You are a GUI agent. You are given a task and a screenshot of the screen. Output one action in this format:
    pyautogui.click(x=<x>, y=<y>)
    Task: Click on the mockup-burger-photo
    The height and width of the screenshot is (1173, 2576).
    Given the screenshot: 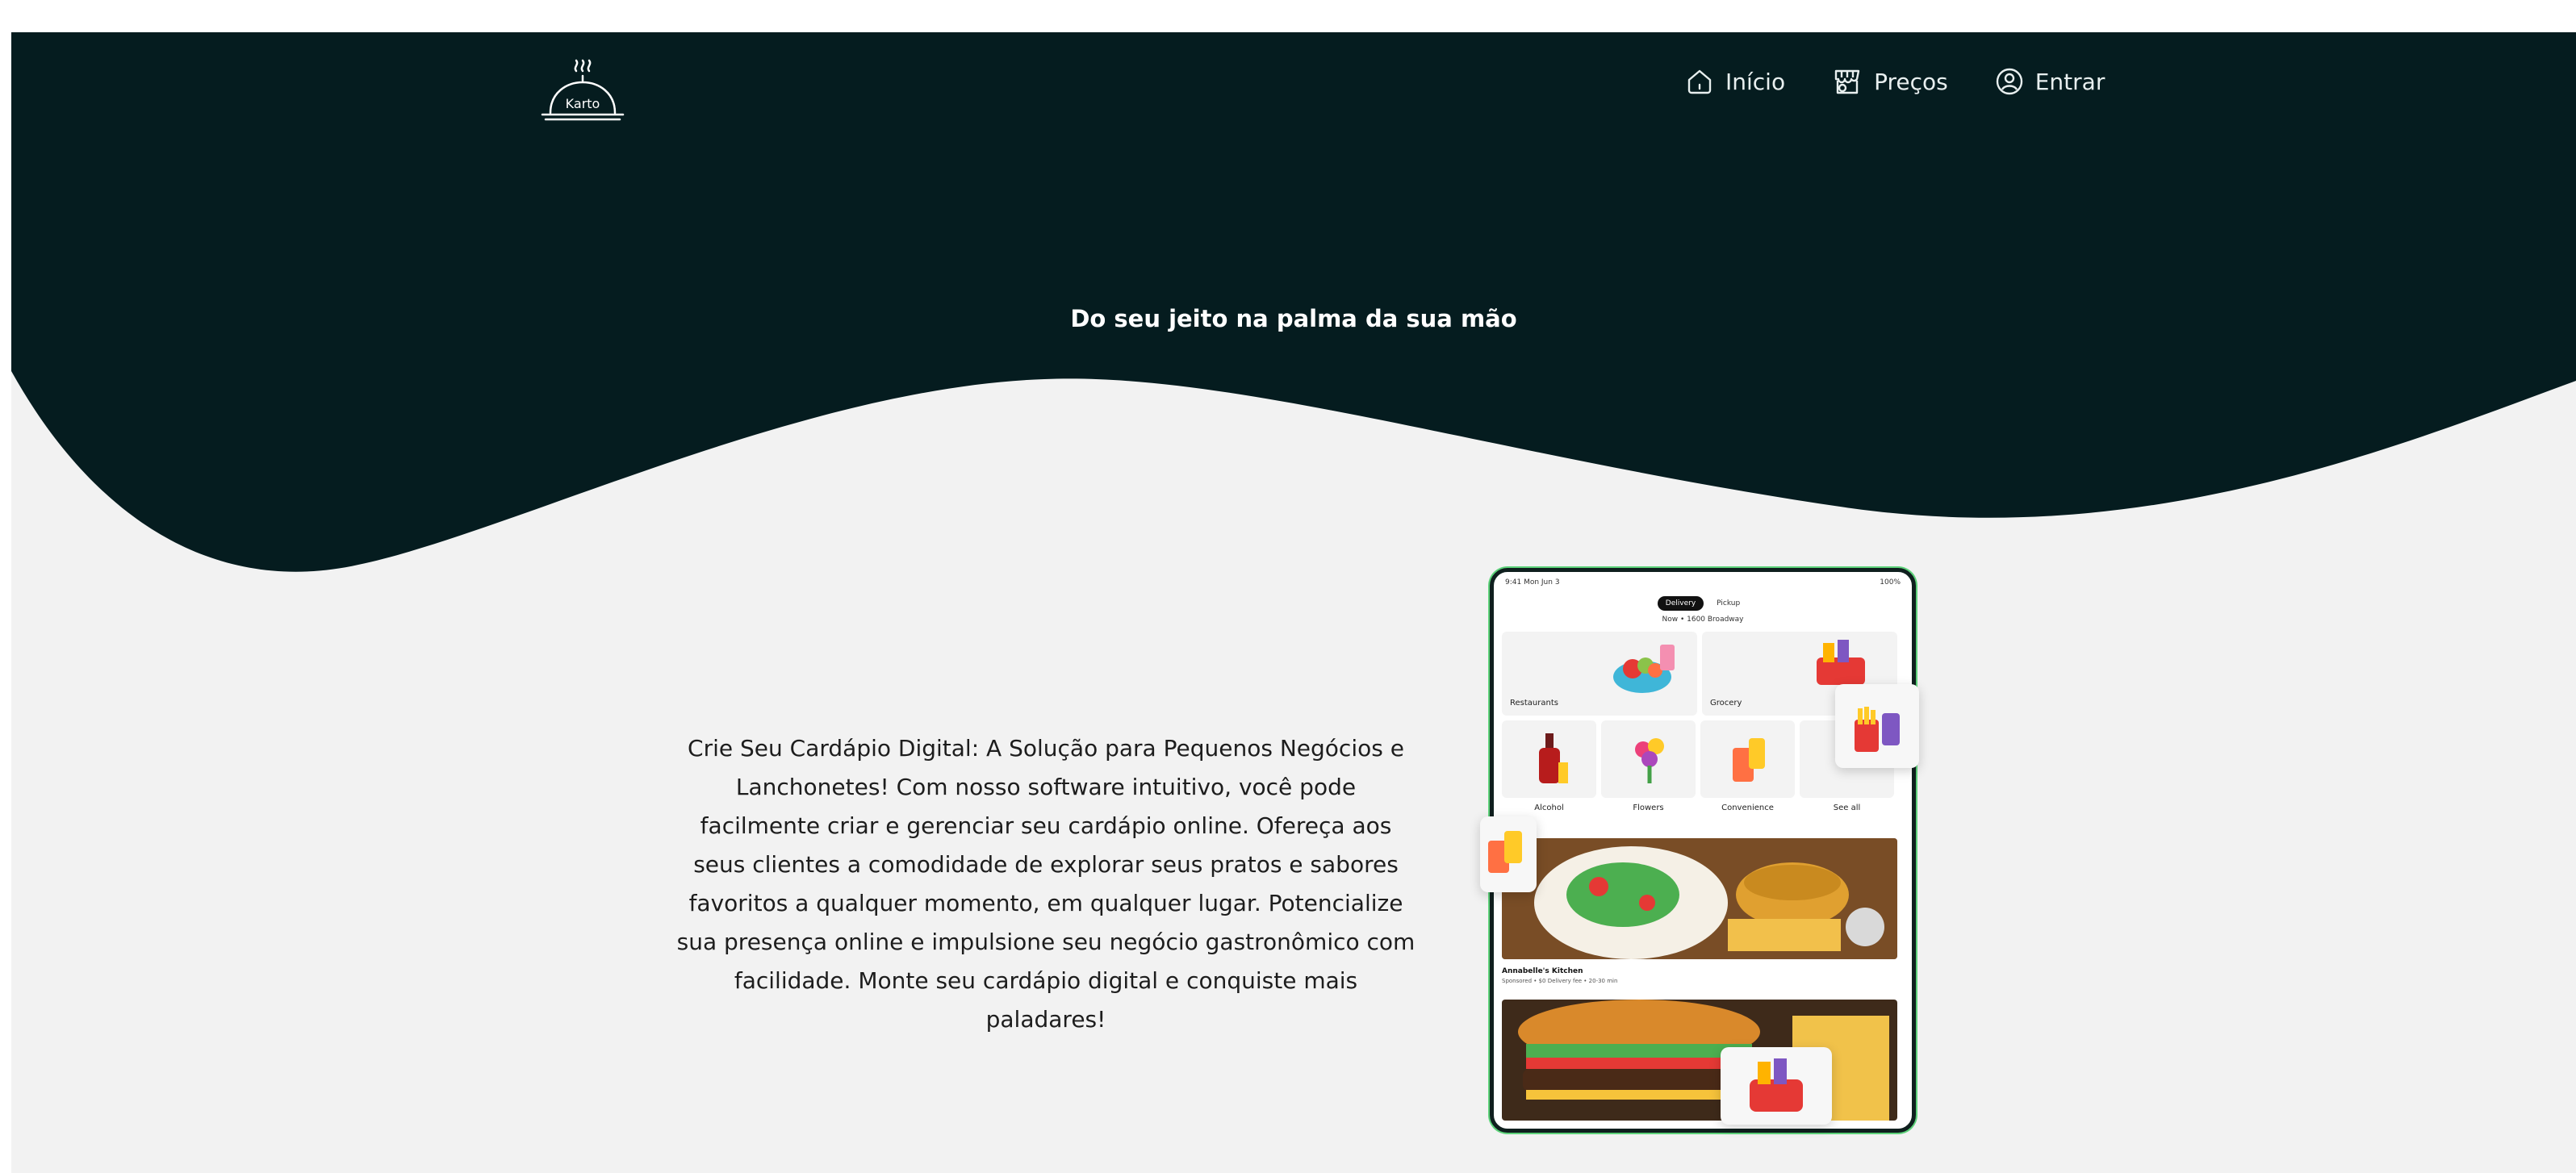 What is the action you would take?
    pyautogui.click(x=1699, y=1060)
    